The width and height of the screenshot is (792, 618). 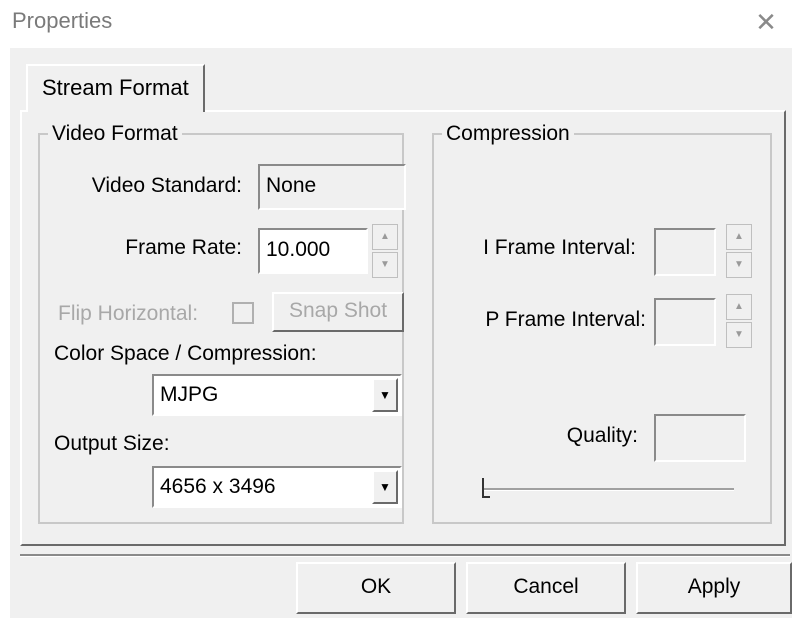 What do you see at coordinates (559, 247) in the screenshot?
I see `i-frame-interval-label: I Frame Interval:` at bounding box center [559, 247].